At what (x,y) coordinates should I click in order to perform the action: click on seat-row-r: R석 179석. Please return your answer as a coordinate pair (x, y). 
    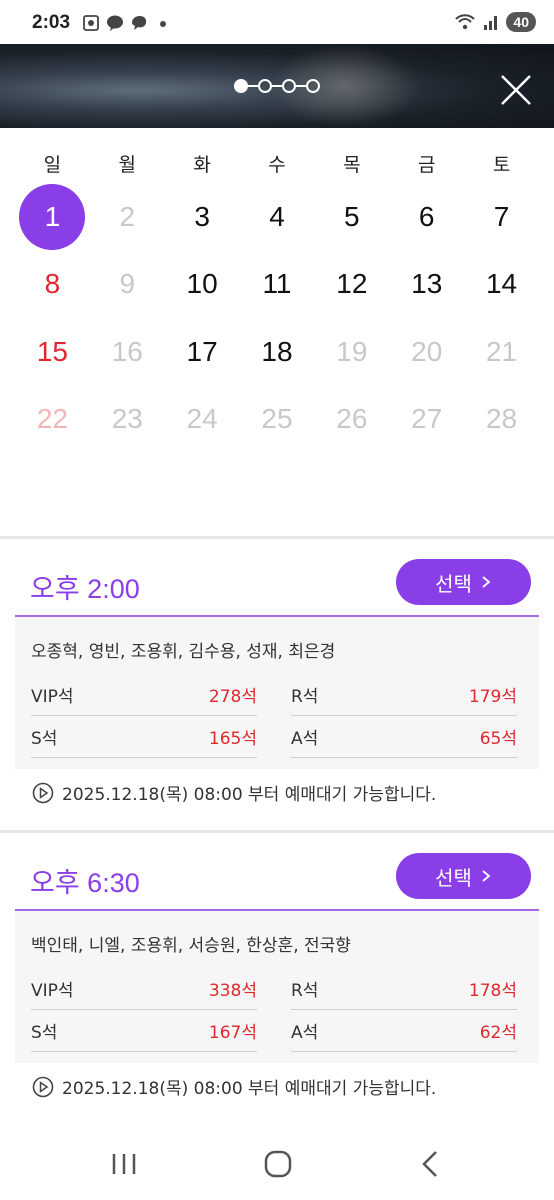
    Looking at the image, I should click on (404, 695).